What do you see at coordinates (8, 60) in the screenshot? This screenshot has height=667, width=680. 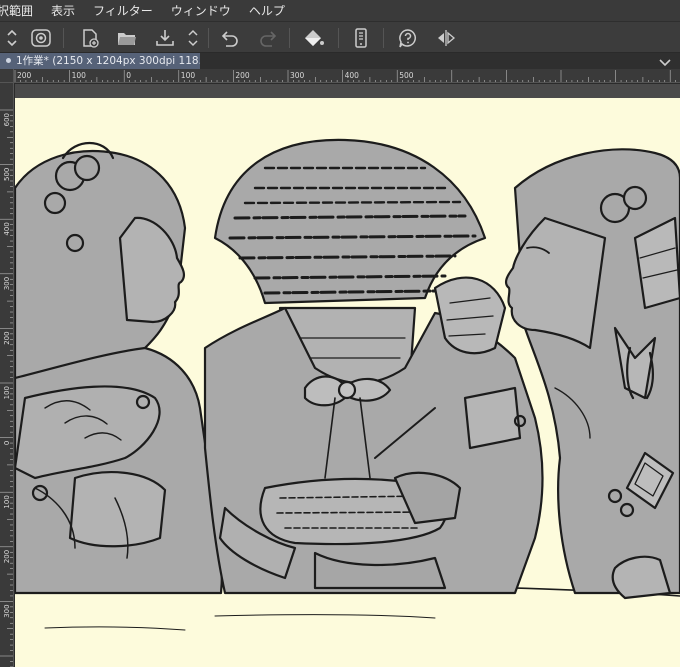 I see `unsaved-dot-icon` at bounding box center [8, 60].